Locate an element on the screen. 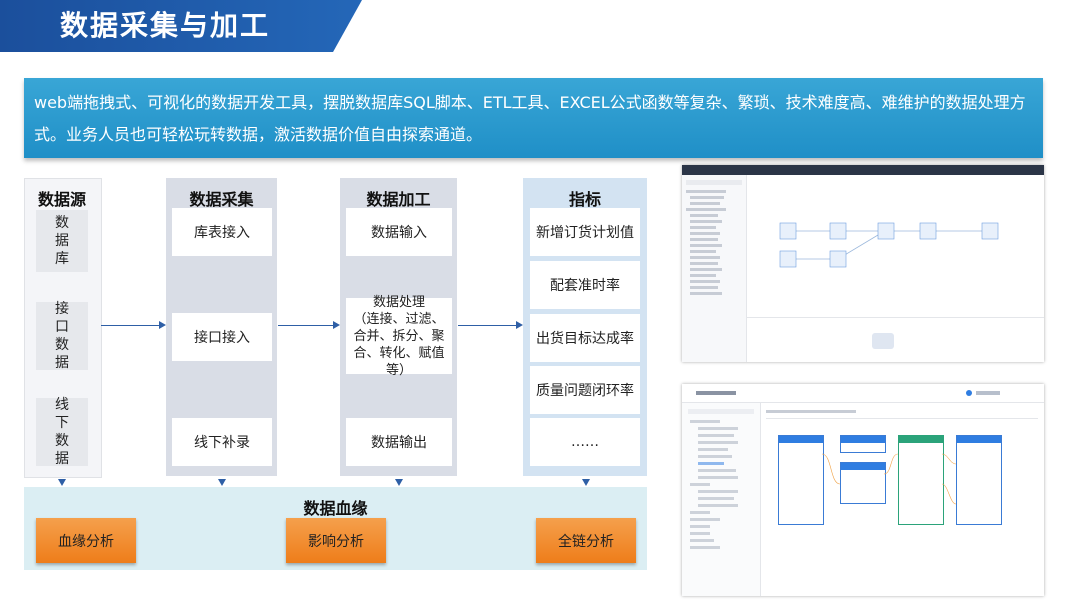 This screenshot has width=1080, height=608. process-item-transform: 数据处理 （连接、过滤、合并、拆分、聚合、转化、赋值等） is located at coordinates (399, 336).